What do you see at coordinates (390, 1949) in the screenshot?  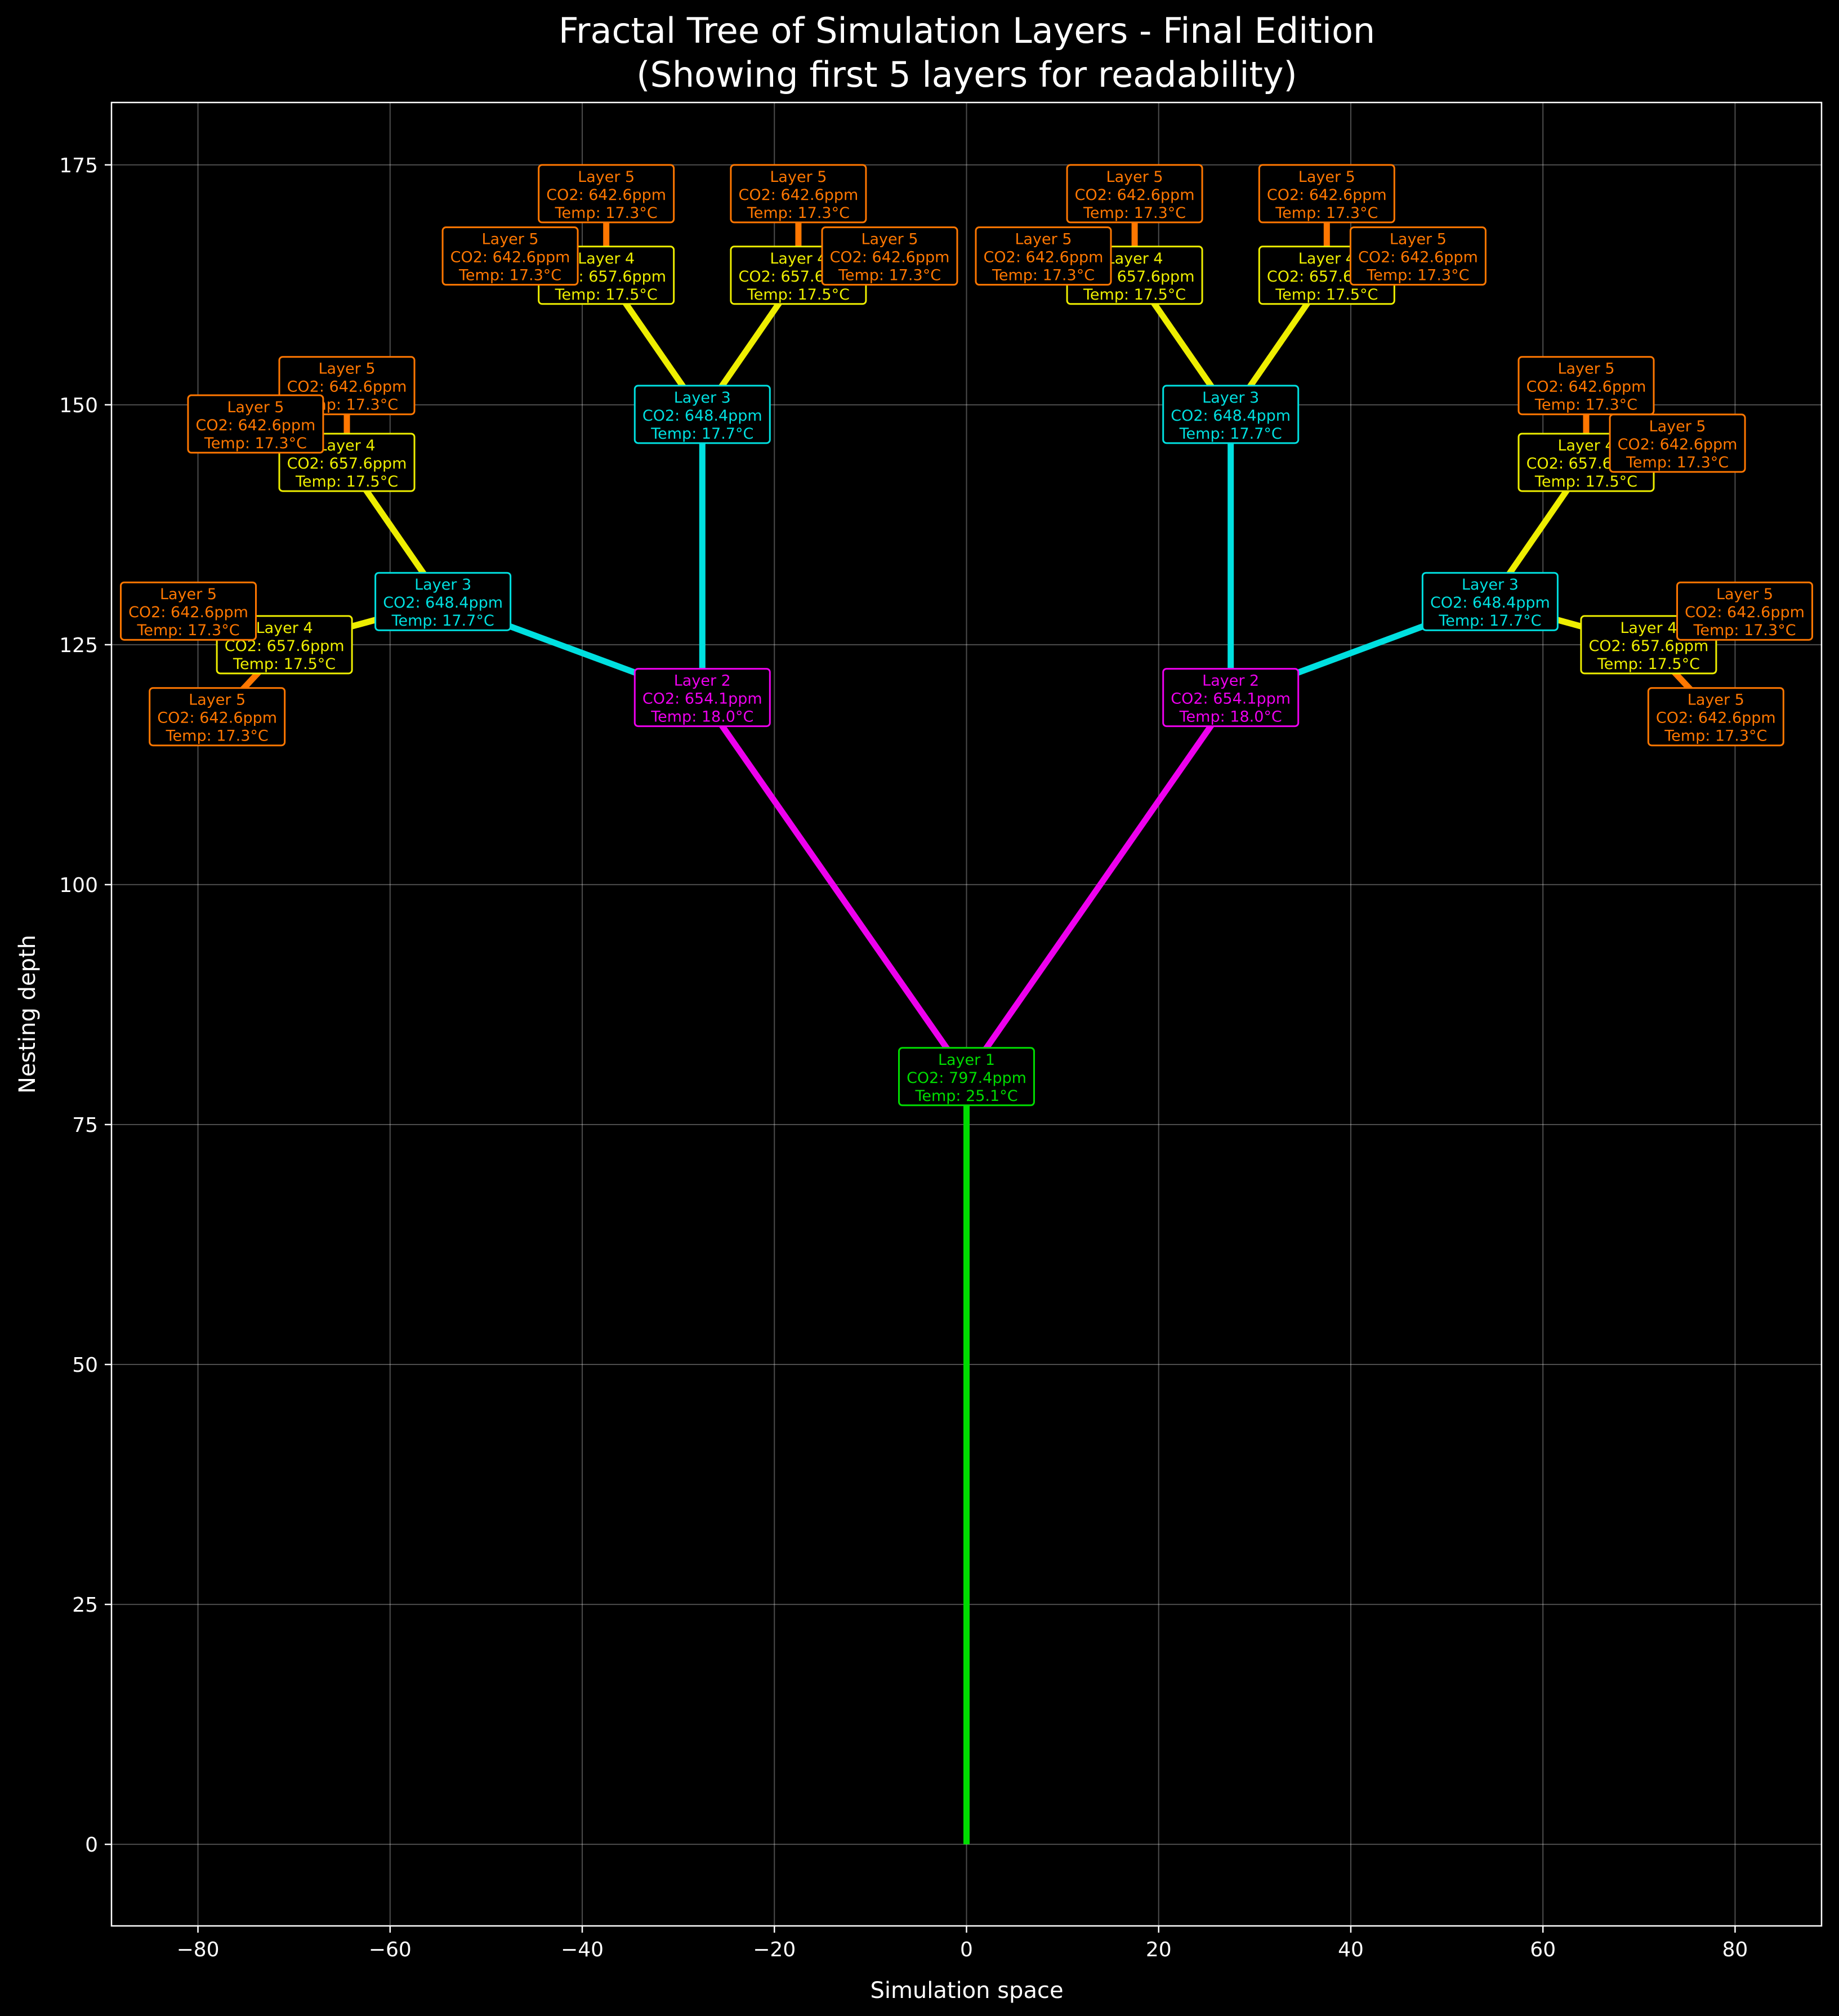 I see `x-tick-label: −60` at bounding box center [390, 1949].